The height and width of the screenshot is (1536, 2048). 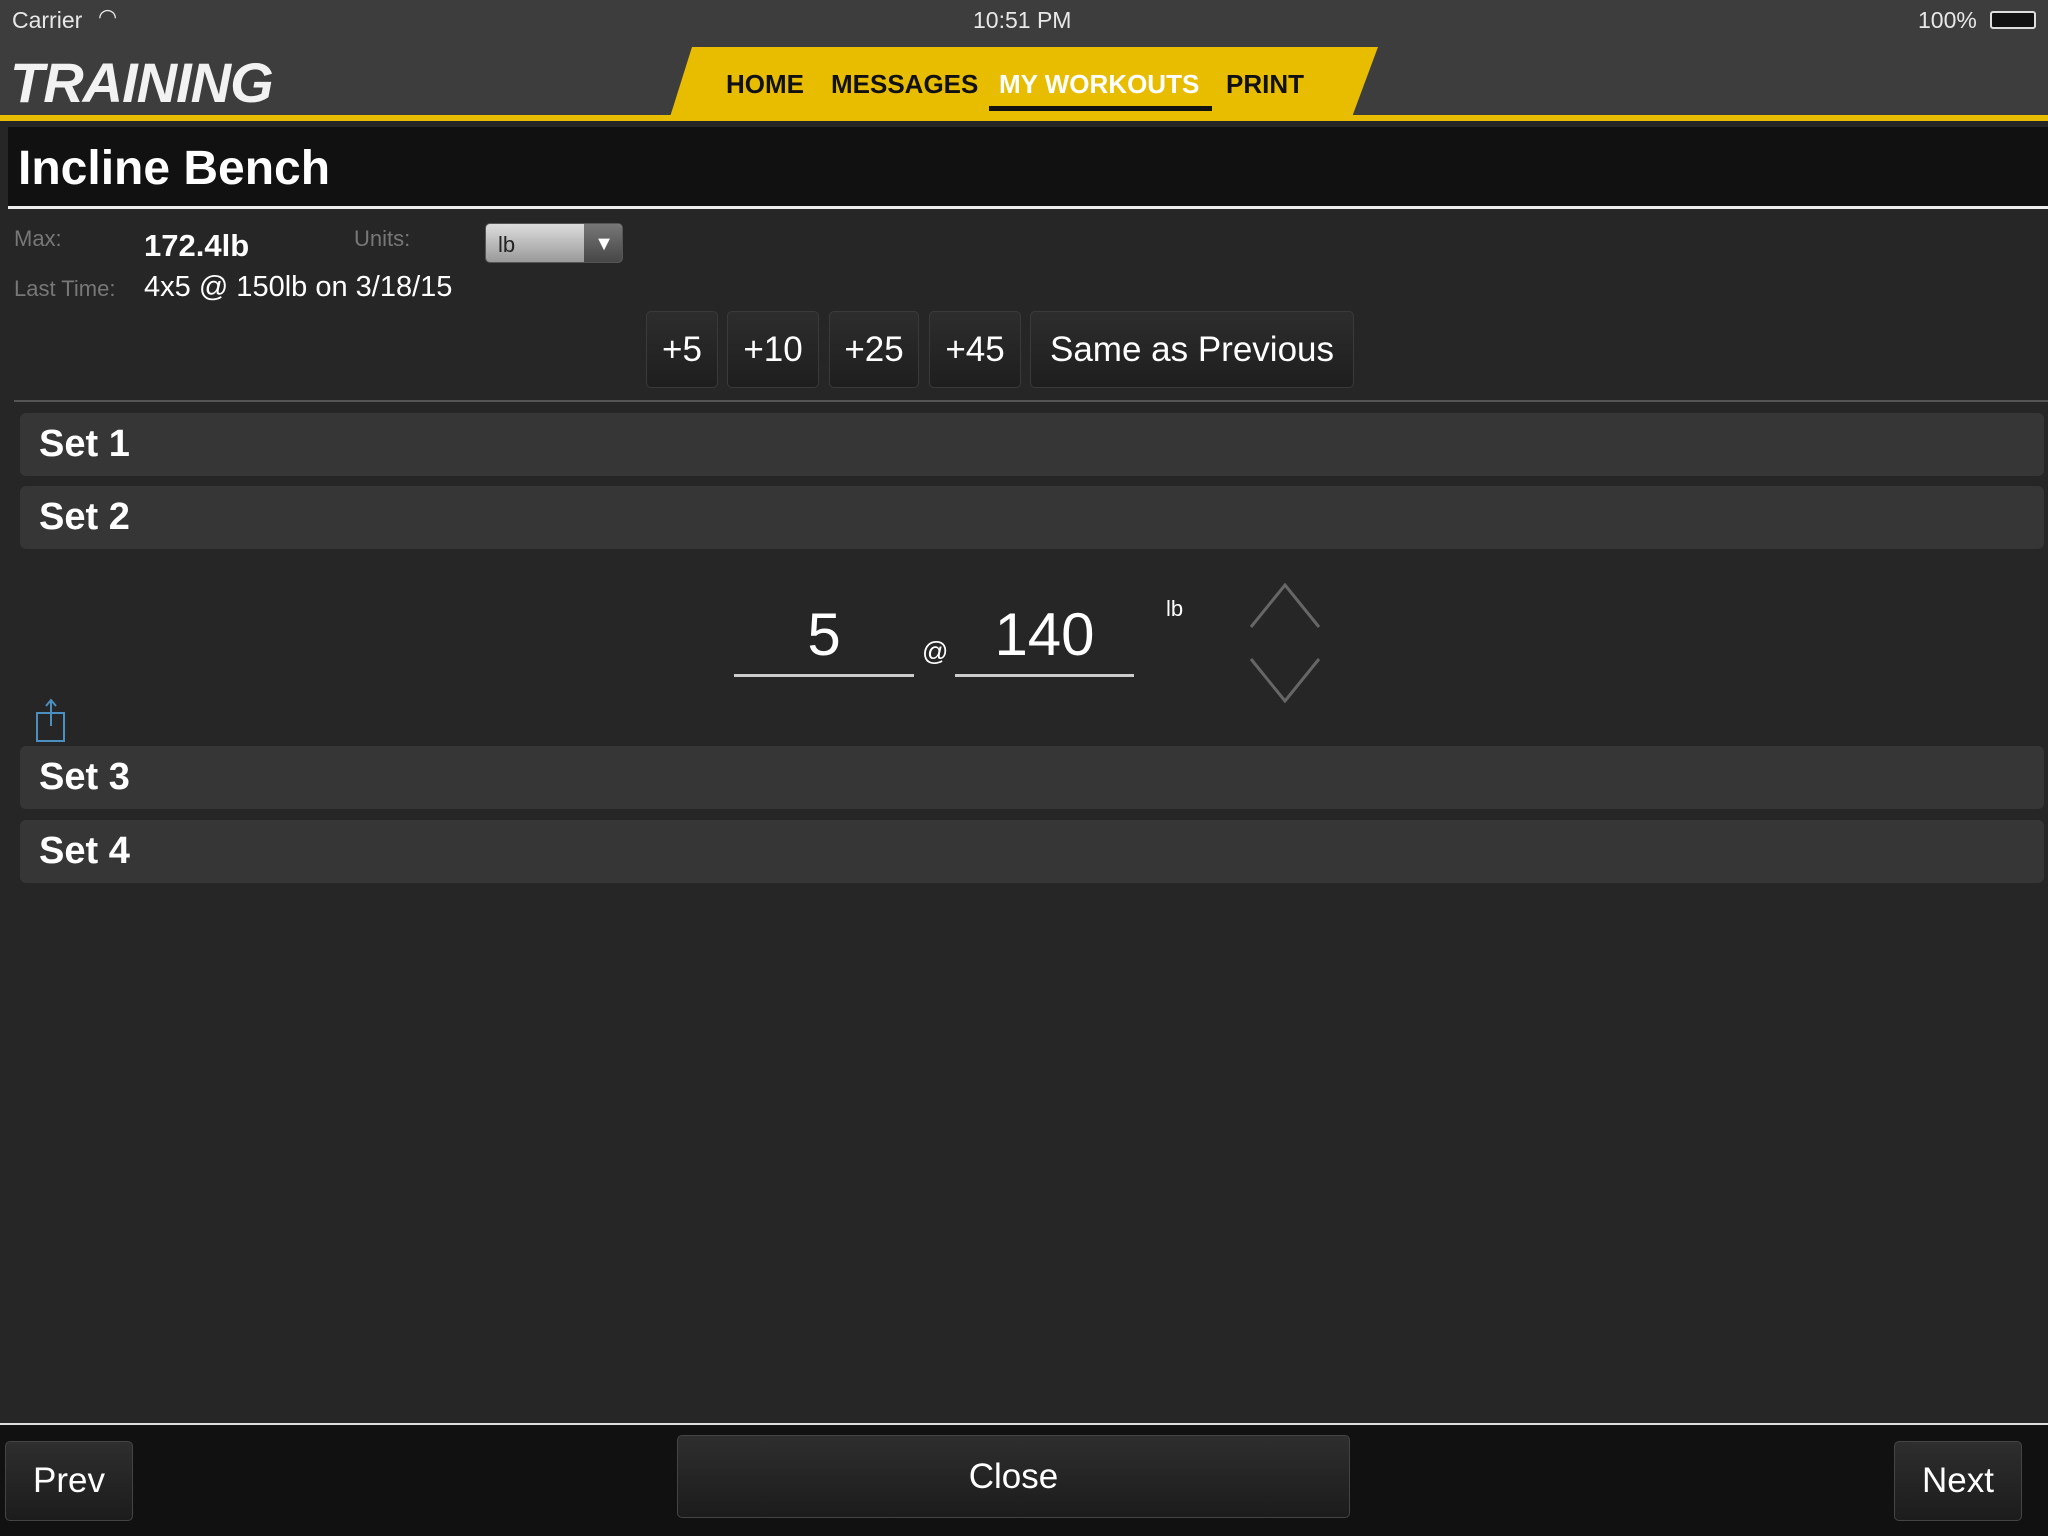 What do you see at coordinates (51, 721) in the screenshot?
I see `share-icon` at bounding box center [51, 721].